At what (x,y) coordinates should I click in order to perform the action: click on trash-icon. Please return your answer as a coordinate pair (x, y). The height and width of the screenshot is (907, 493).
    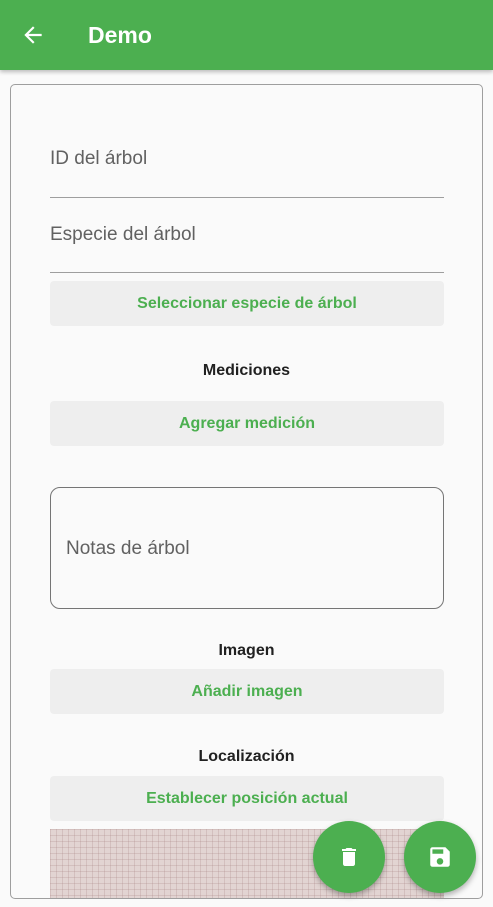
    Looking at the image, I should click on (349, 857).